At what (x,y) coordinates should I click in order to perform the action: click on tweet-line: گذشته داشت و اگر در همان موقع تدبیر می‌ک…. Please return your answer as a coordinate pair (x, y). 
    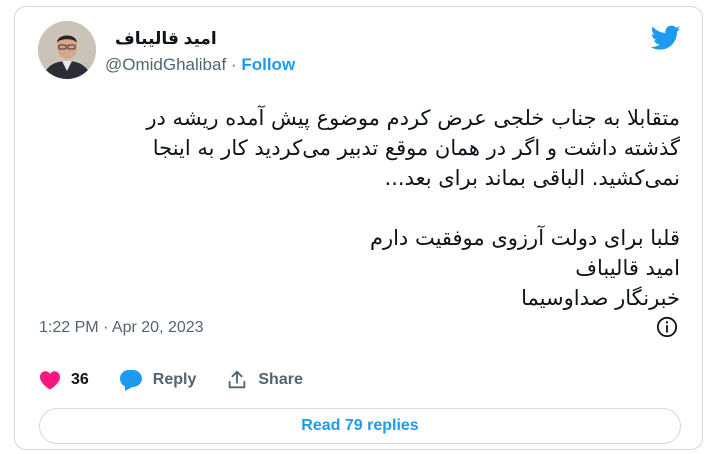
    Looking at the image, I should click on (416, 148).